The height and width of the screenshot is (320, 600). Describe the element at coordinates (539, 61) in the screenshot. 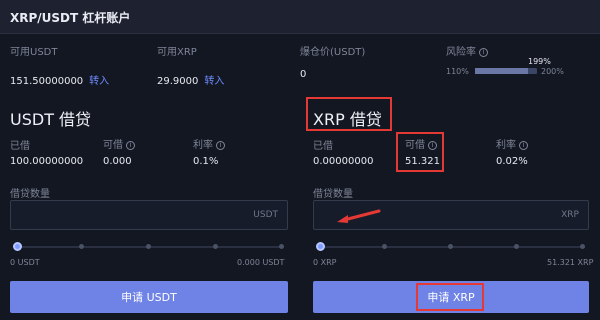

I see `risk-current-value: 199%` at that location.